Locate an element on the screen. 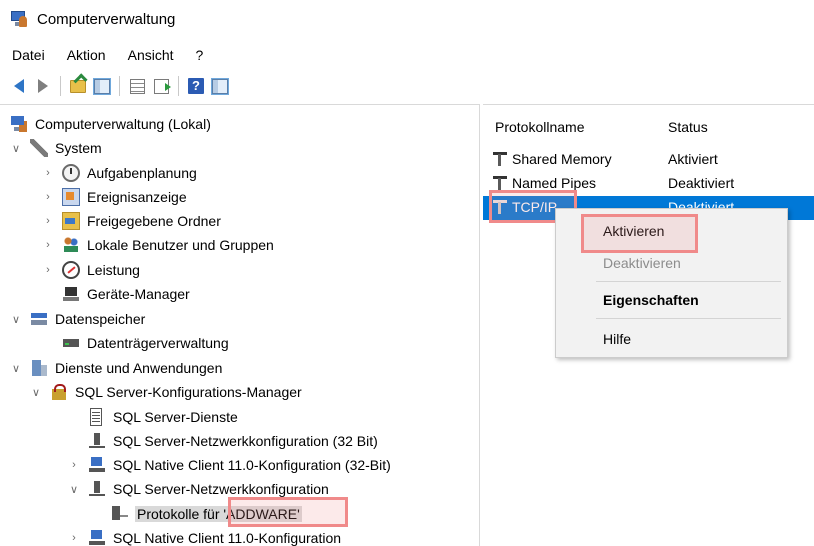  list-row-named-pipes: Named Pipes Deaktiviert is located at coordinates (648, 184).